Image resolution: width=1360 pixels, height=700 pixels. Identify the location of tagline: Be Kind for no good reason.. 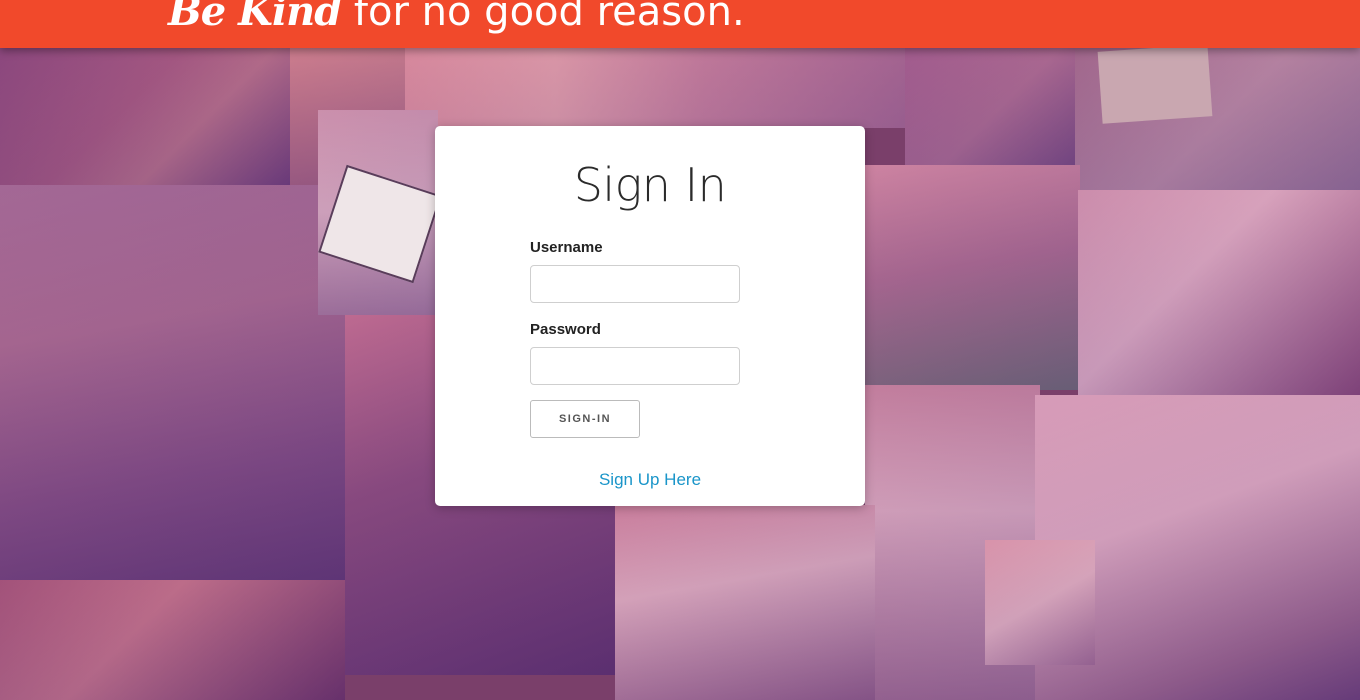
(456, 18).